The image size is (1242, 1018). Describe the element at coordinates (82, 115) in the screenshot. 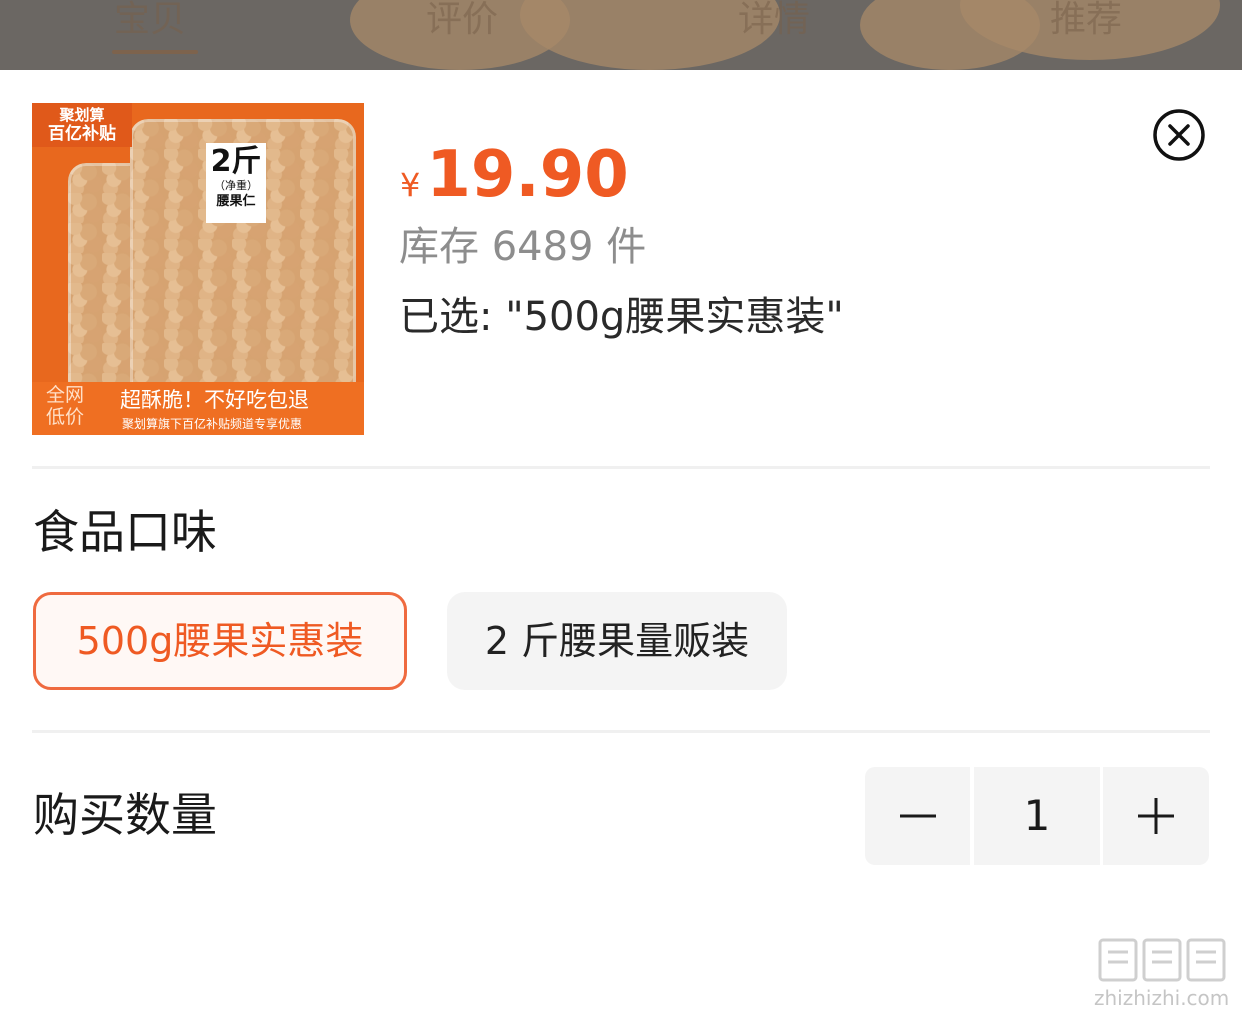

I see `promo-badge-line1: 聚划算` at that location.